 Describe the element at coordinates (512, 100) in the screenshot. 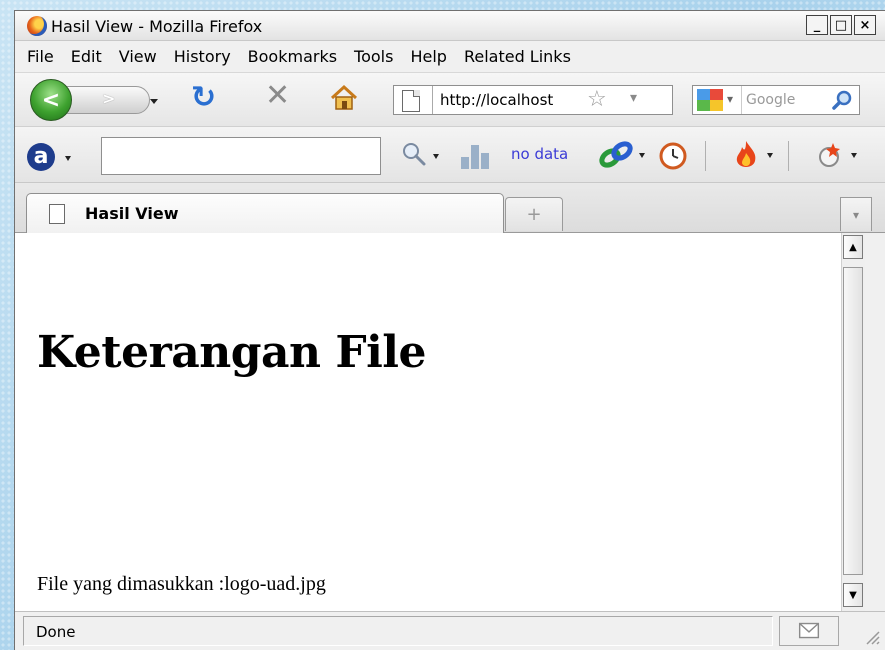

I see `url-text: http://localhost` at that location.